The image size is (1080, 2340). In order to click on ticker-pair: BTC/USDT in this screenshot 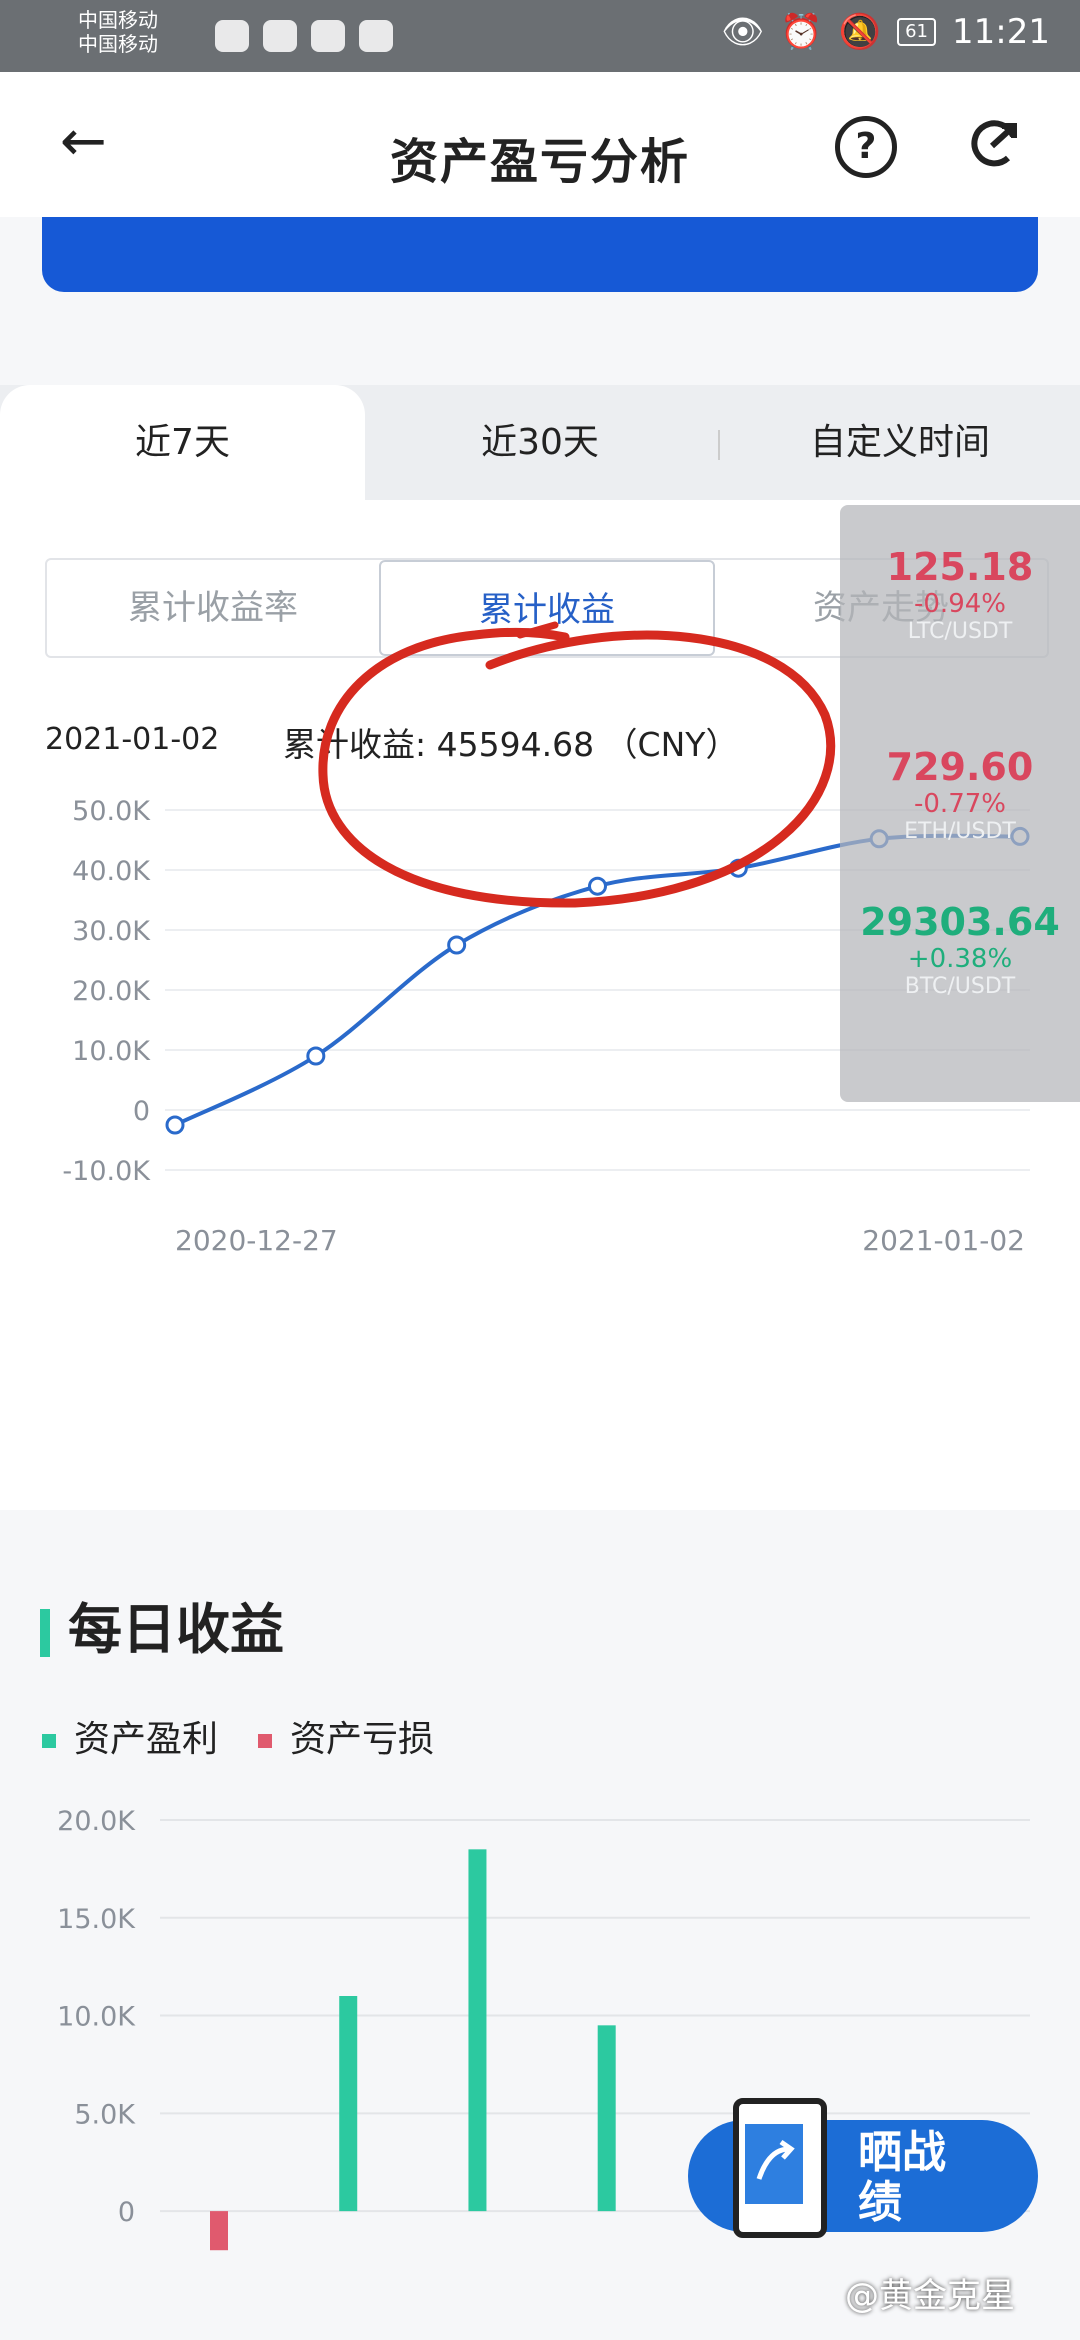, I will do `click(960, 986)`.